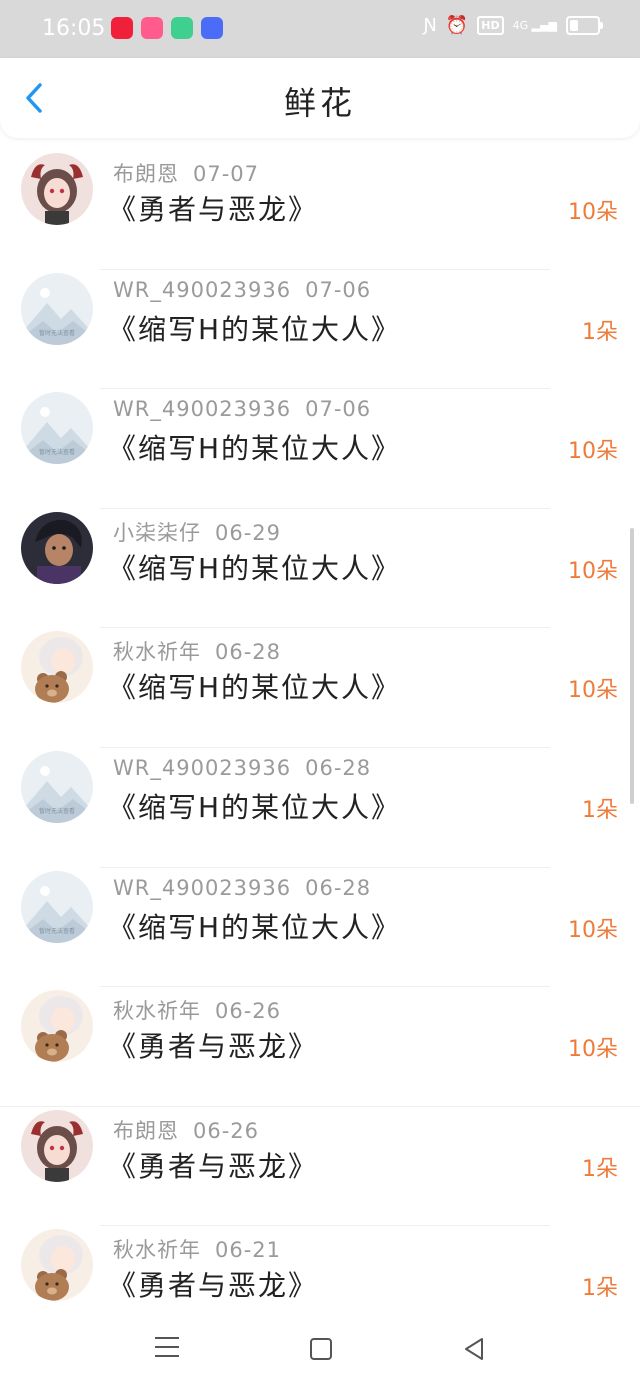 Image resolution: width=640 pixels, height=1387 pixels. What do you see at coordinates (248, 532) in the screenshot?
I see `gift-date: 06-29` at bounding box center [248, 532].